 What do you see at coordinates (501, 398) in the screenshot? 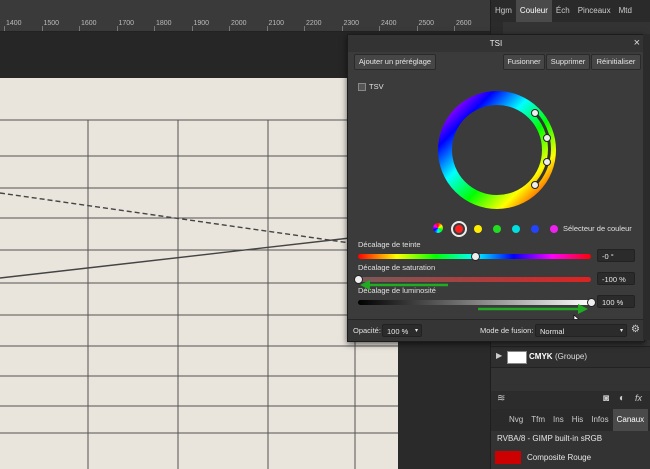
I see `layers-stack-icon: ≋` at bounding box center [501, 398].